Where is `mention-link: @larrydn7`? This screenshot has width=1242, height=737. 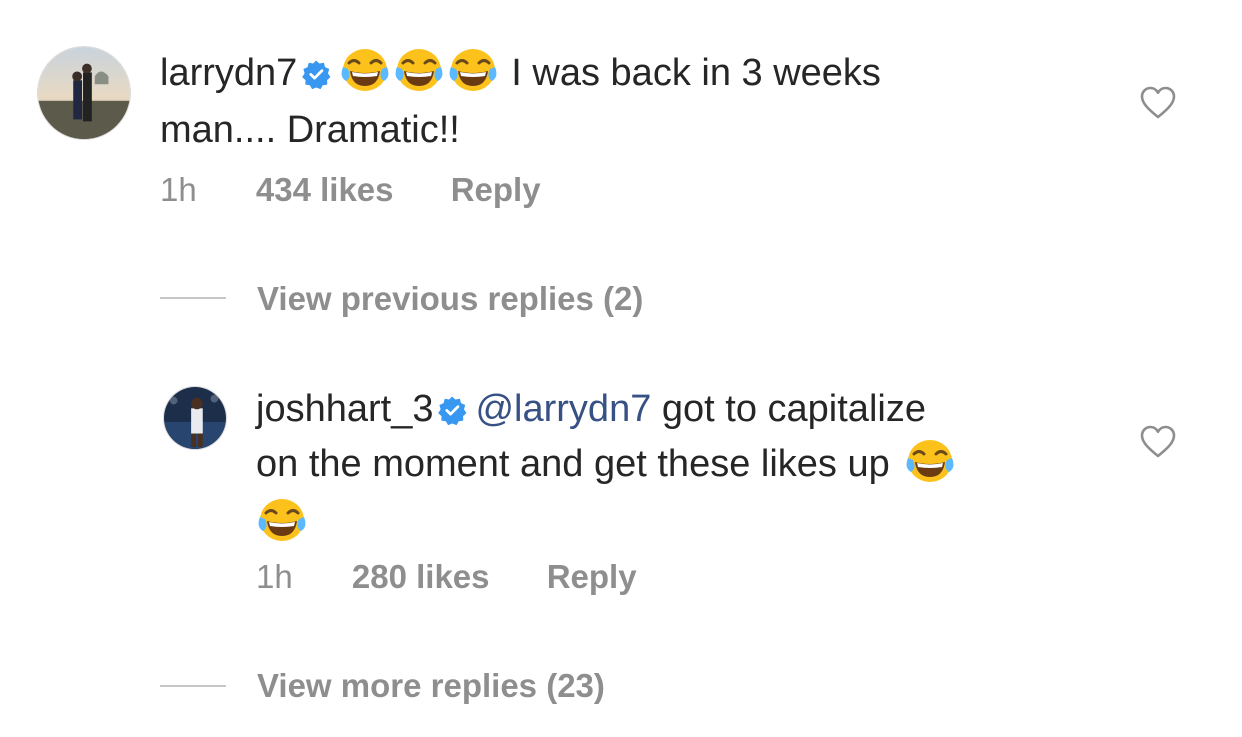 mention-link: @larrydn7 is located at coordinates (563, 409).